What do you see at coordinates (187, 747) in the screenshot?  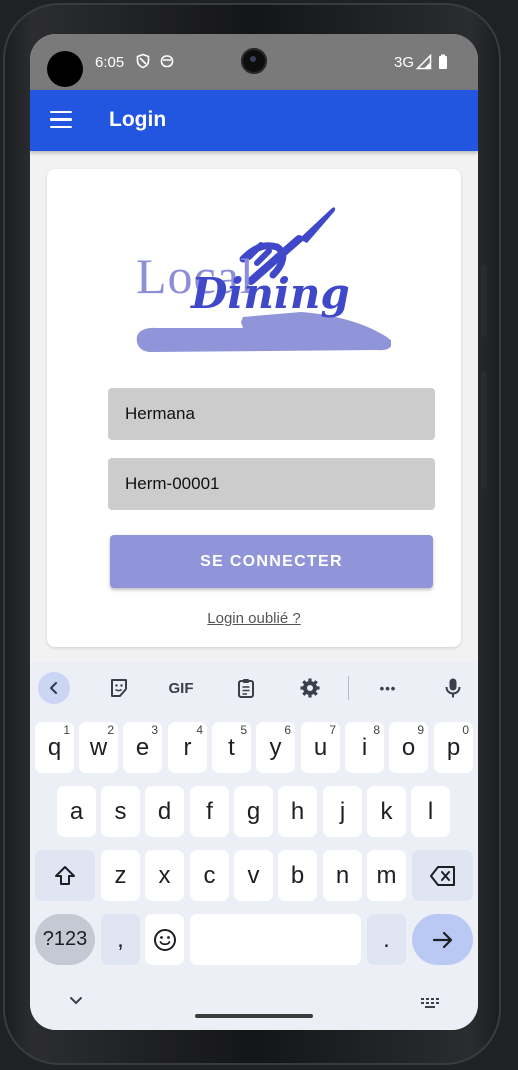 I see `key-r: r4` at bounding box center [187, 747].